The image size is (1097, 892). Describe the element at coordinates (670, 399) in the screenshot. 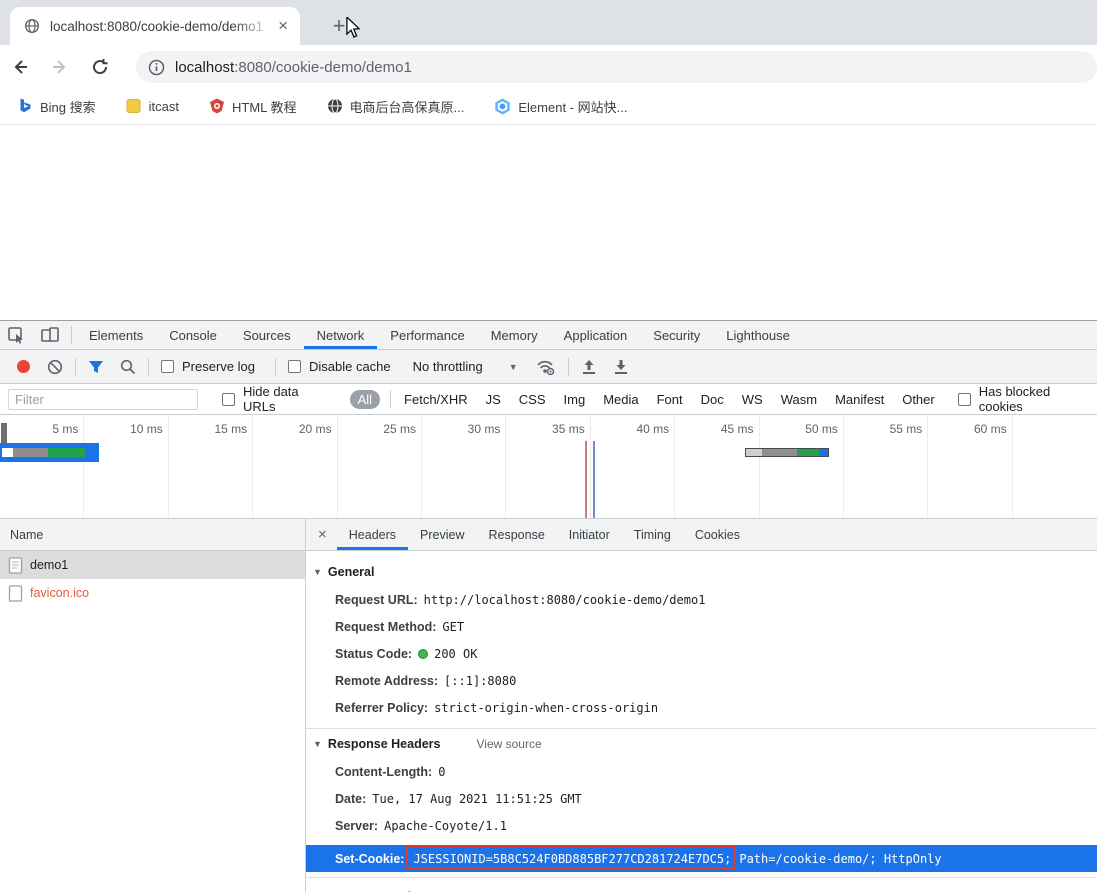

I see `filter-type-font: Font` at that location.